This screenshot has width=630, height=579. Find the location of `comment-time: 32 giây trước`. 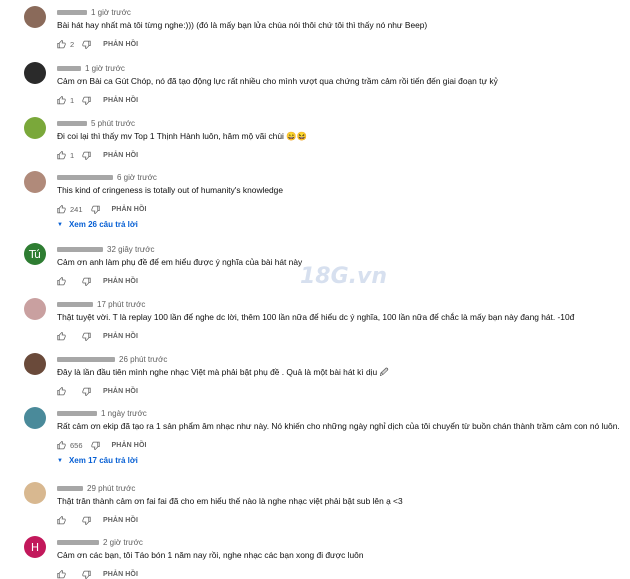

comment-time: 32 giây trước is located at coordinates (131, 249).